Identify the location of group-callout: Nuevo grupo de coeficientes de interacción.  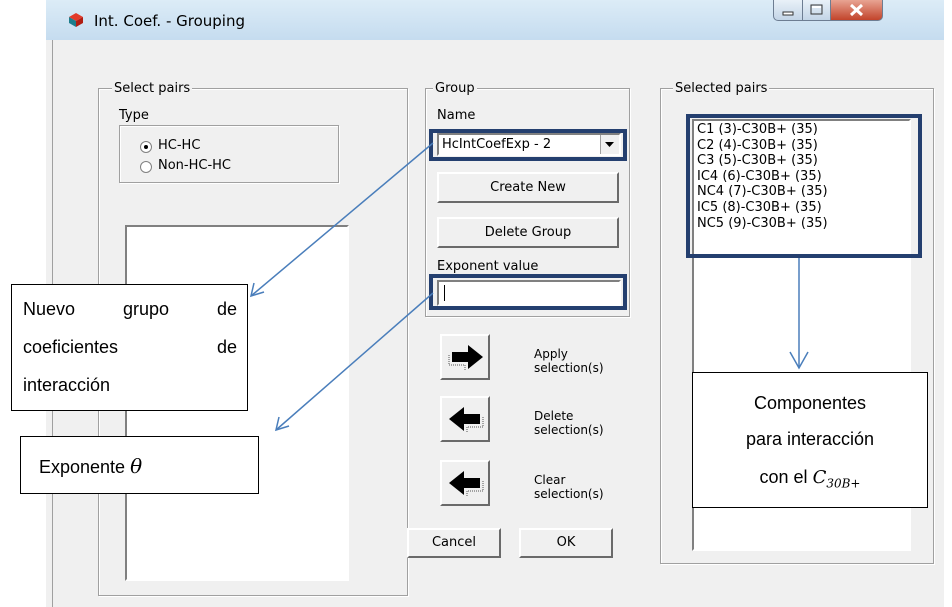
(129, 347).